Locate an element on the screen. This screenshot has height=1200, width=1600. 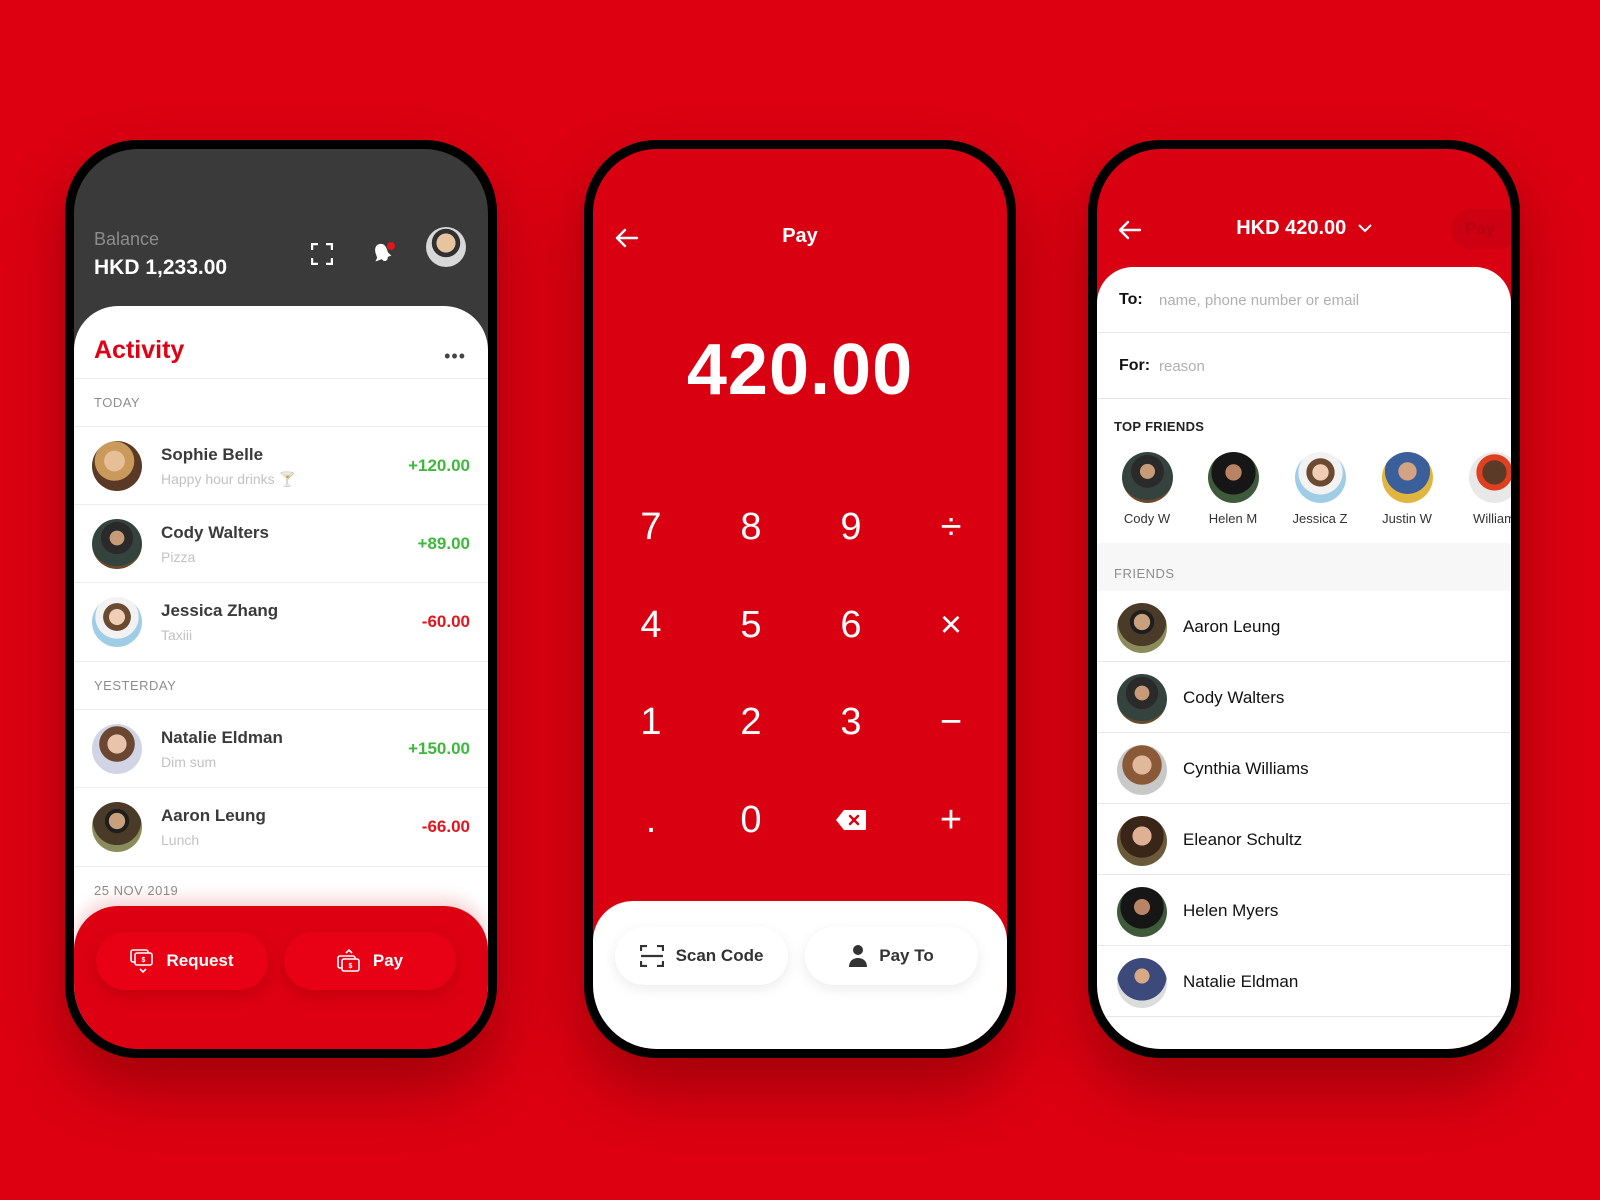
friend-row: Cynthia Williams is located at coordinates (1304, 768).